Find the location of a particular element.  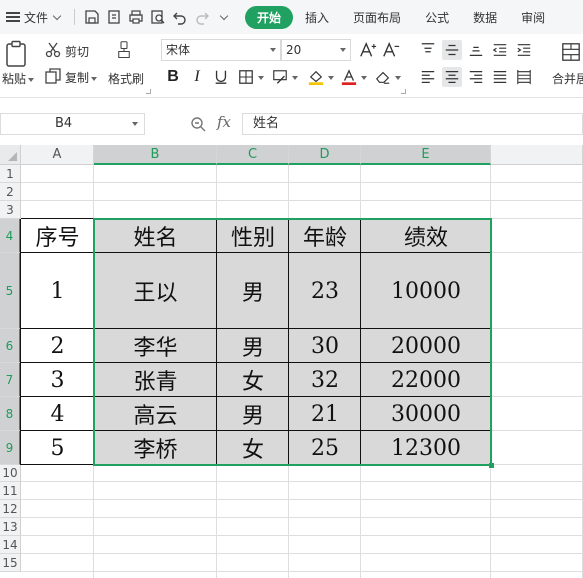

cut-label: 剪切 is located at coordinates (77, 51).